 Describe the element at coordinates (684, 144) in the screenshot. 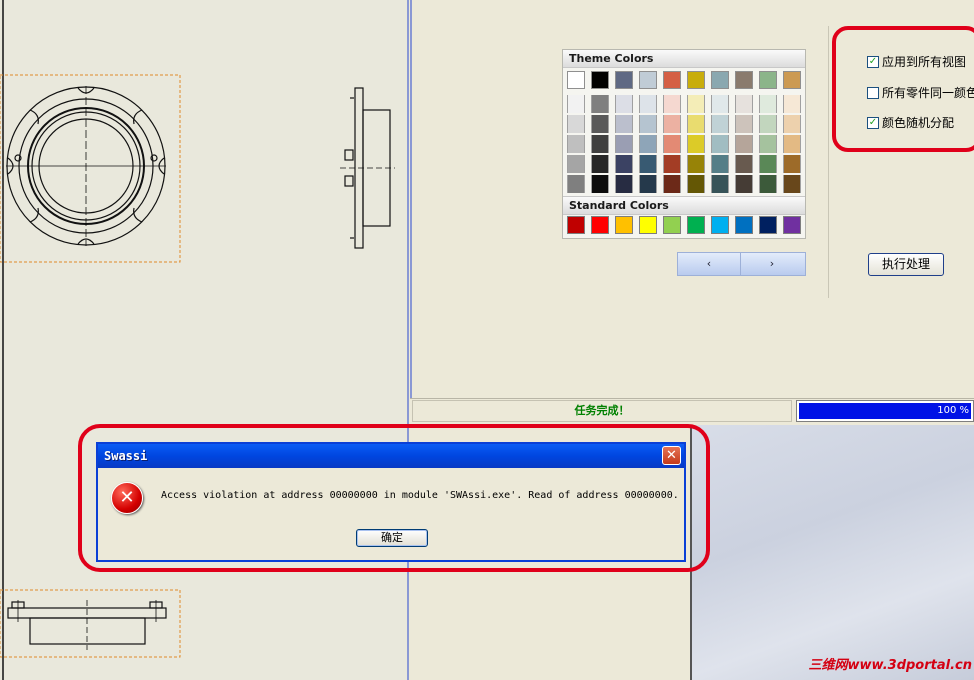

I see `color-palette: Theme Colors Standard Colors` at that location.